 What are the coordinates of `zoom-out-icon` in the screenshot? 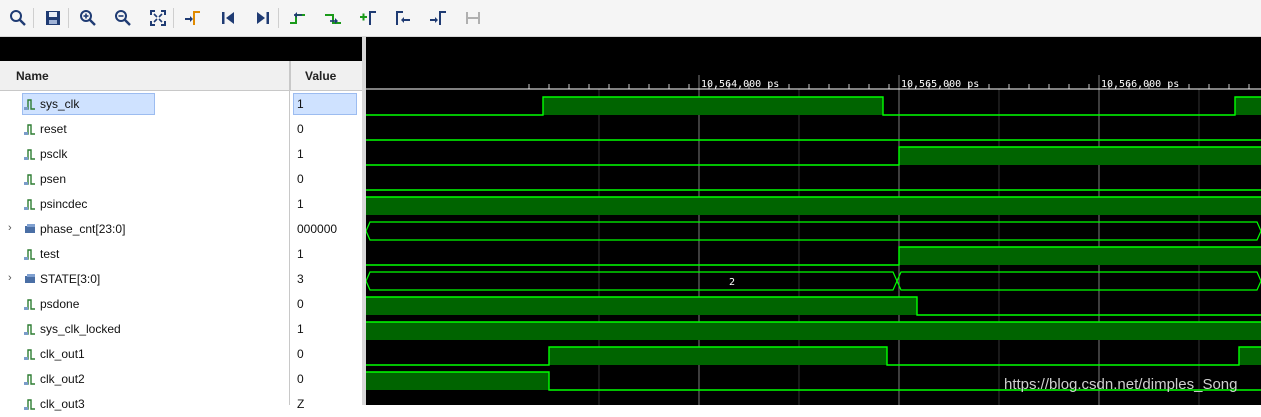 It's located at (123, 18).